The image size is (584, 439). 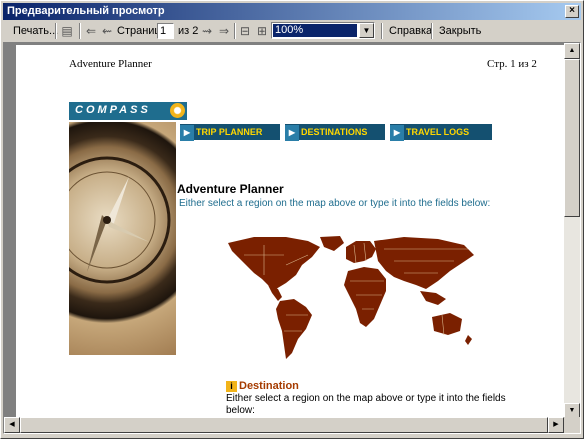 I want to click on map-greenland, so click(x=332, y=243).